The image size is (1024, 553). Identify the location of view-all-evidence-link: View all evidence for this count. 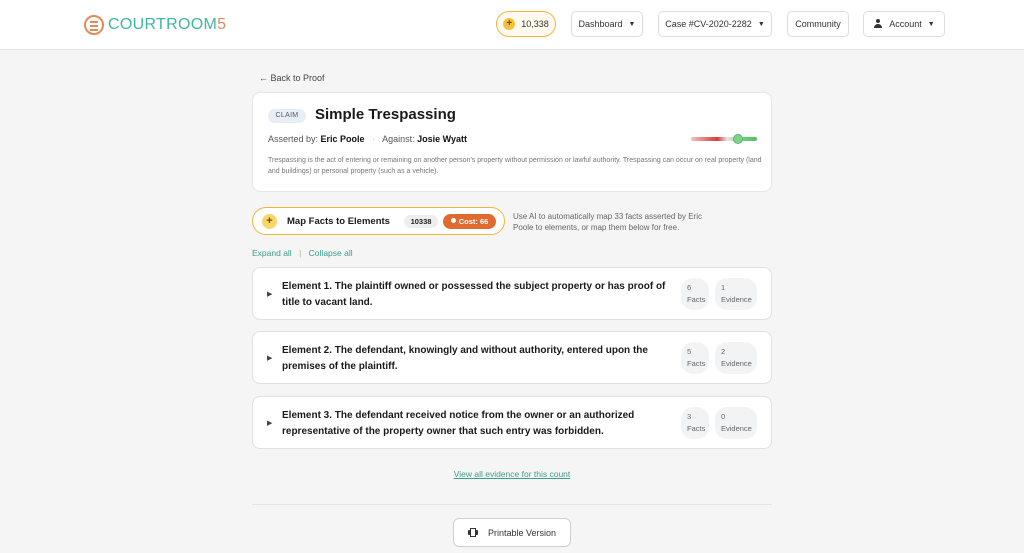
(512, 474).